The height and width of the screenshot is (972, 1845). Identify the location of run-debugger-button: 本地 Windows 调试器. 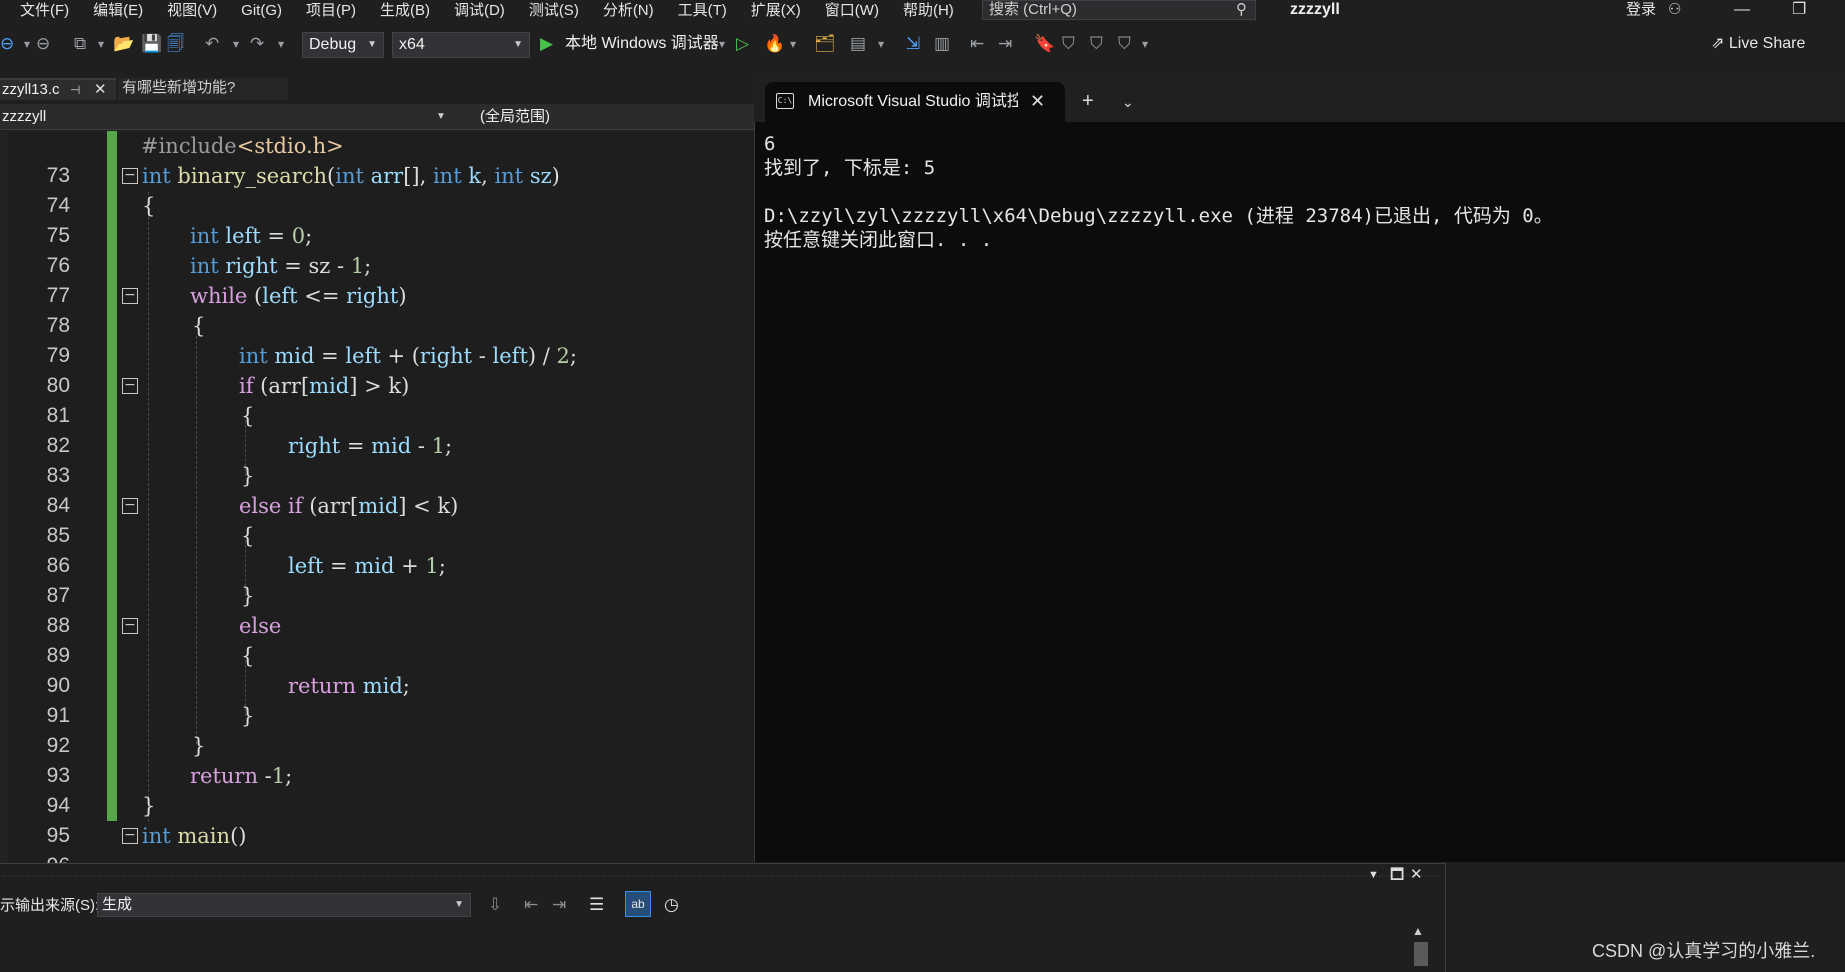
(642, 44).